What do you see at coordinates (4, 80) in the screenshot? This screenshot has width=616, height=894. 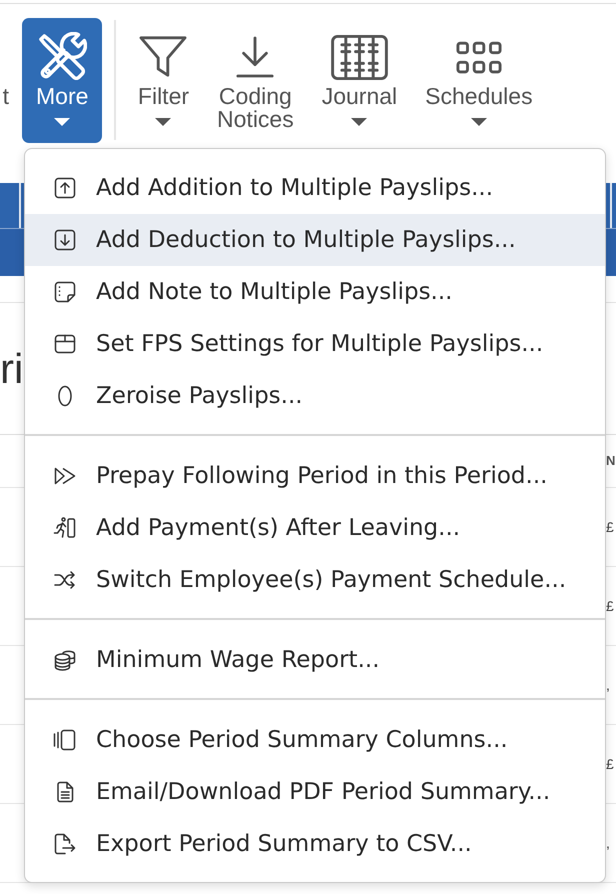 I see `toolbar-button: t` at bounding box center [4, 80].